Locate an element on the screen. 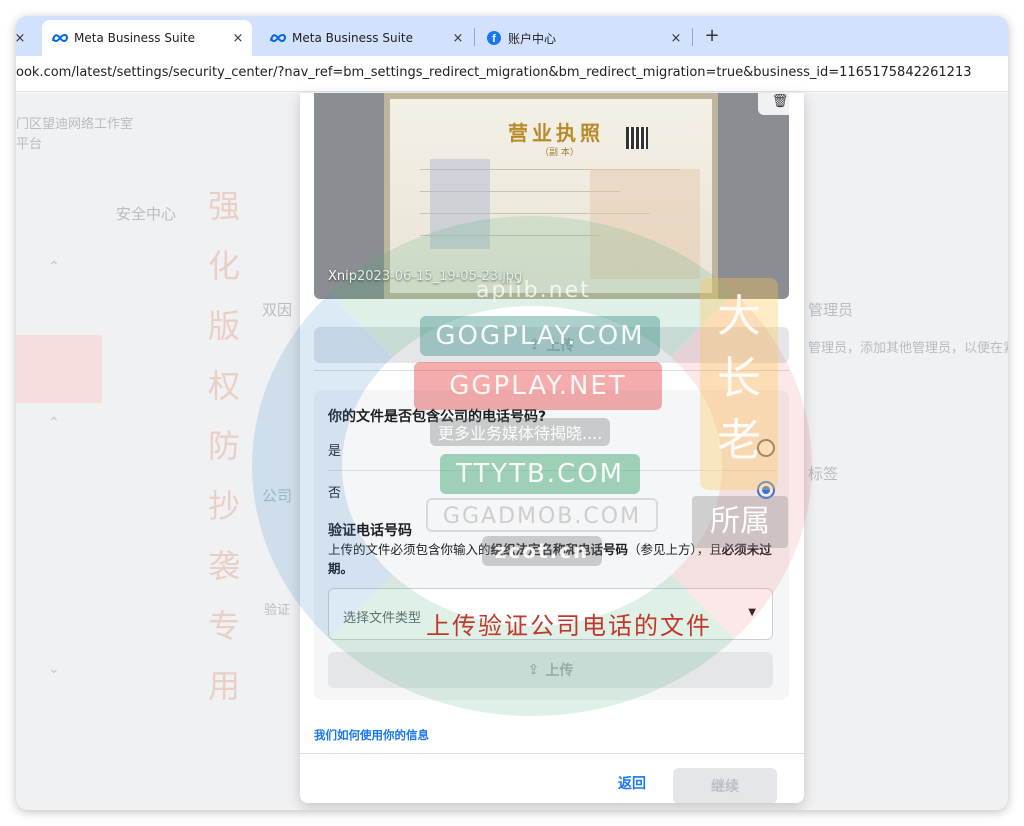 Image resolution: width=1024 pixels, height=826 pixels. desc-text: 上传的文件必须包含你输入的 is located at coordinates (409, 549).